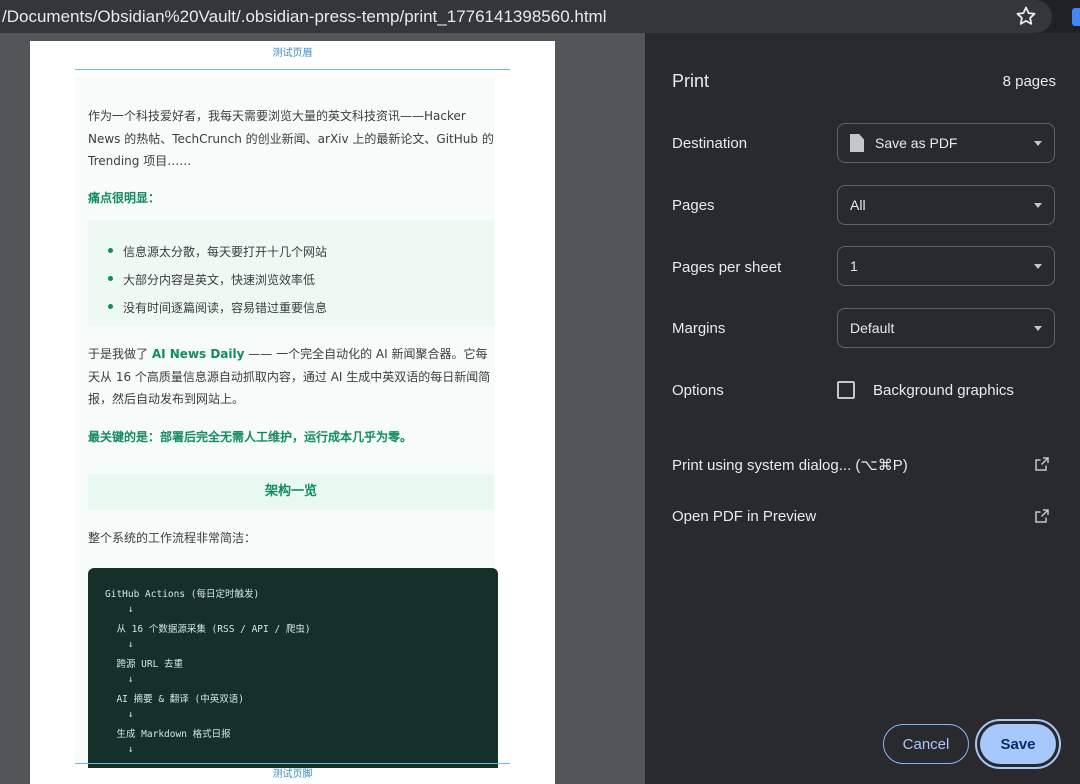 This screenshot has height=784, width=1080. Describe the element at coordinates (217, 251) in the screenshot. I see `list-item: 信息源太分散，每天要打开十几个网站` at that location.